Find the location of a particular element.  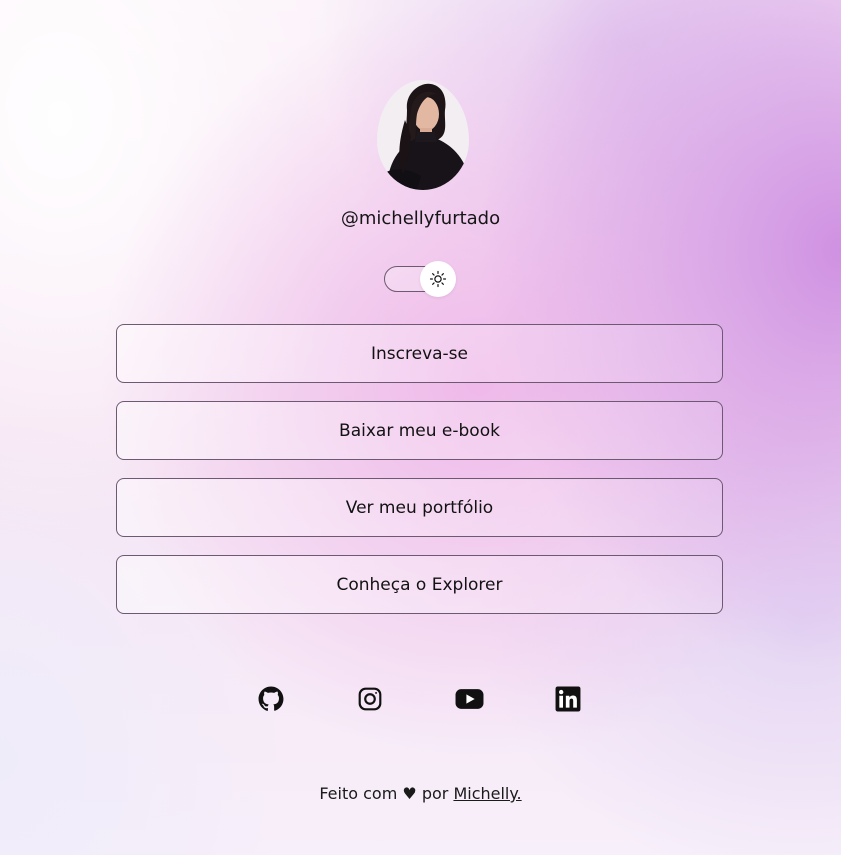

footer: Feito com ♥ por Michelly. is located at coordinates (420, 793).